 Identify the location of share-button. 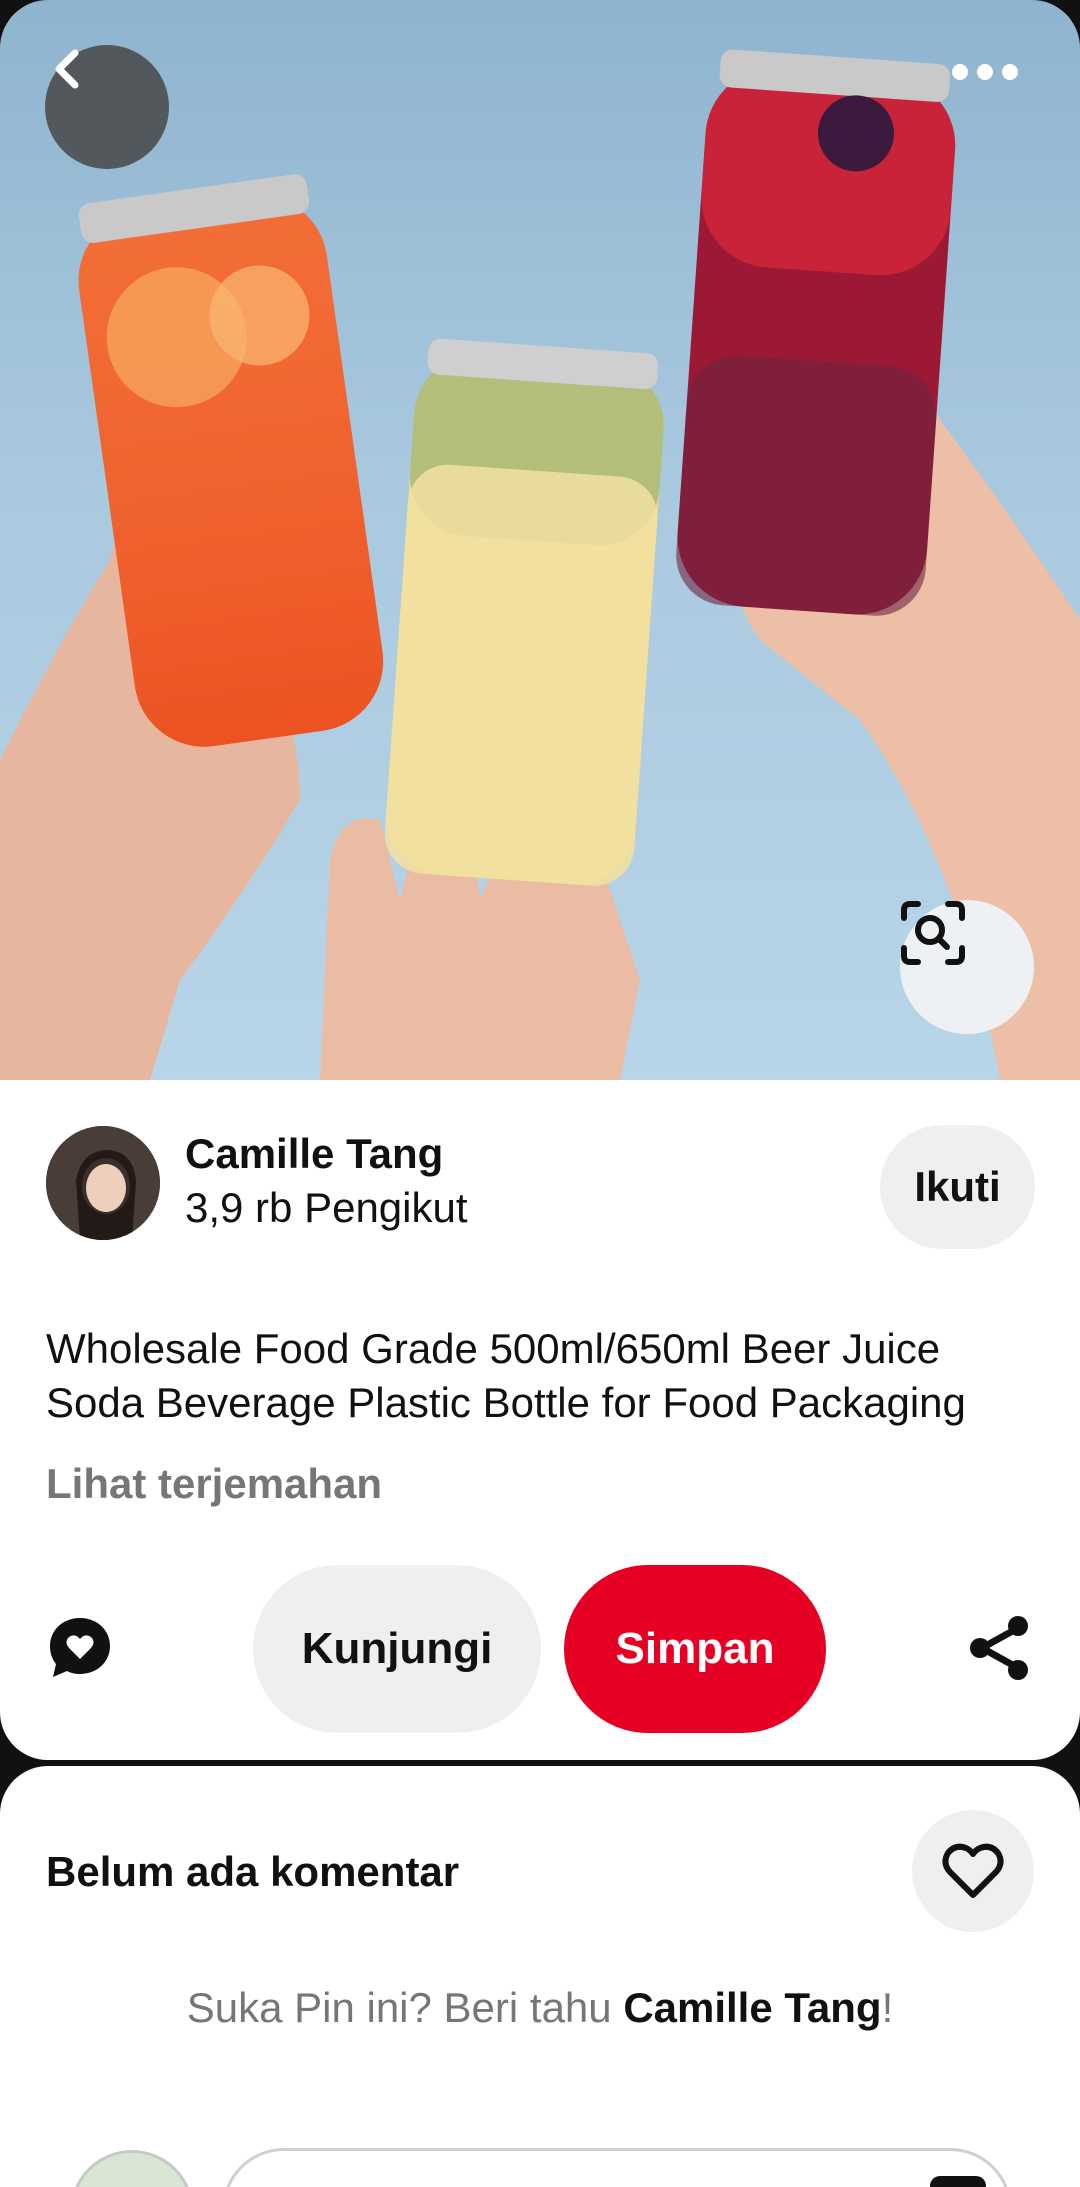
(1000, 1648).